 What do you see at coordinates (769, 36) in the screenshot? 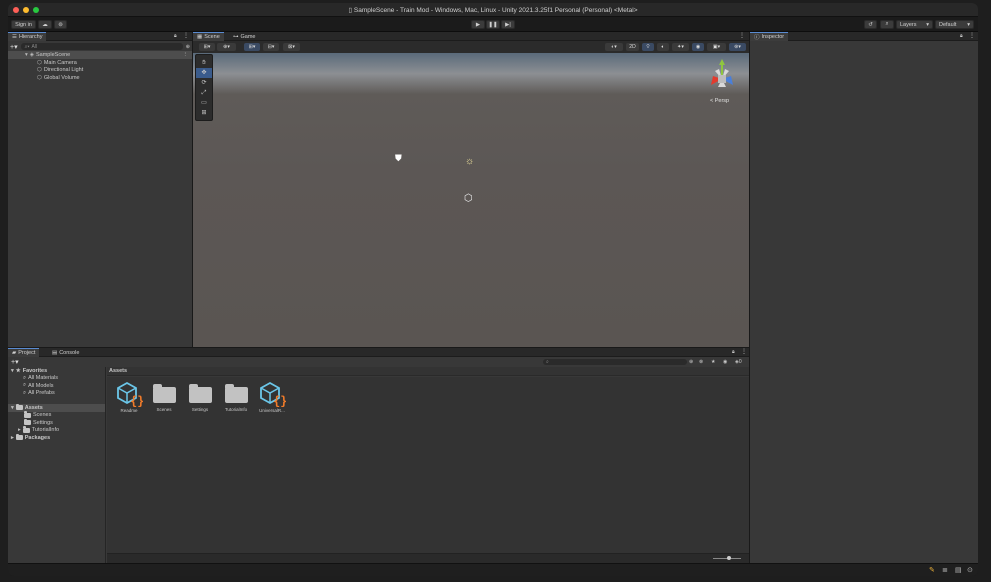
I see `tab-inspector: ⓘ Inspector` at bounding box center [769, 36].